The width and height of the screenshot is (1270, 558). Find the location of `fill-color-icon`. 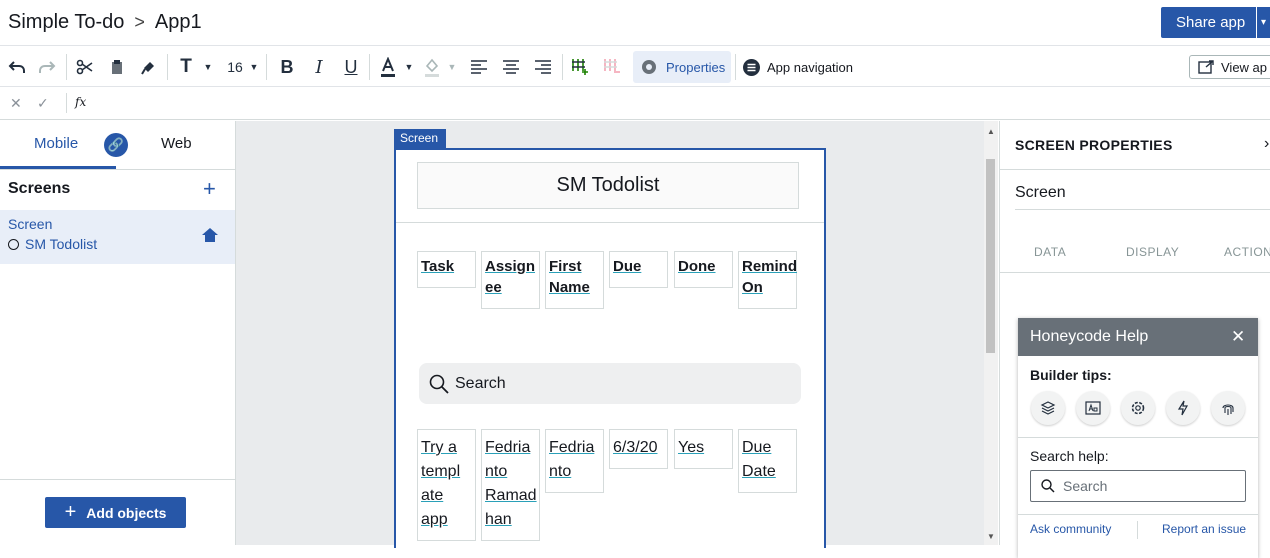

fill-color-icon is located at coordinates (432, 67).